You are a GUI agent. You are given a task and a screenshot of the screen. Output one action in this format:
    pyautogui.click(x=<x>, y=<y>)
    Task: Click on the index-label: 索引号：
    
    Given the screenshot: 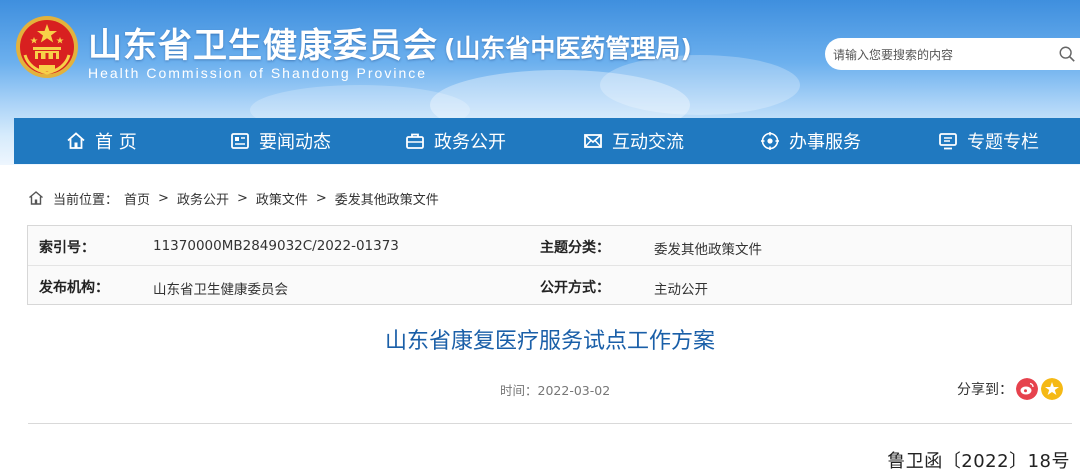 What is the action you would take?
    pyautogui.click(x=67, y=248)
    